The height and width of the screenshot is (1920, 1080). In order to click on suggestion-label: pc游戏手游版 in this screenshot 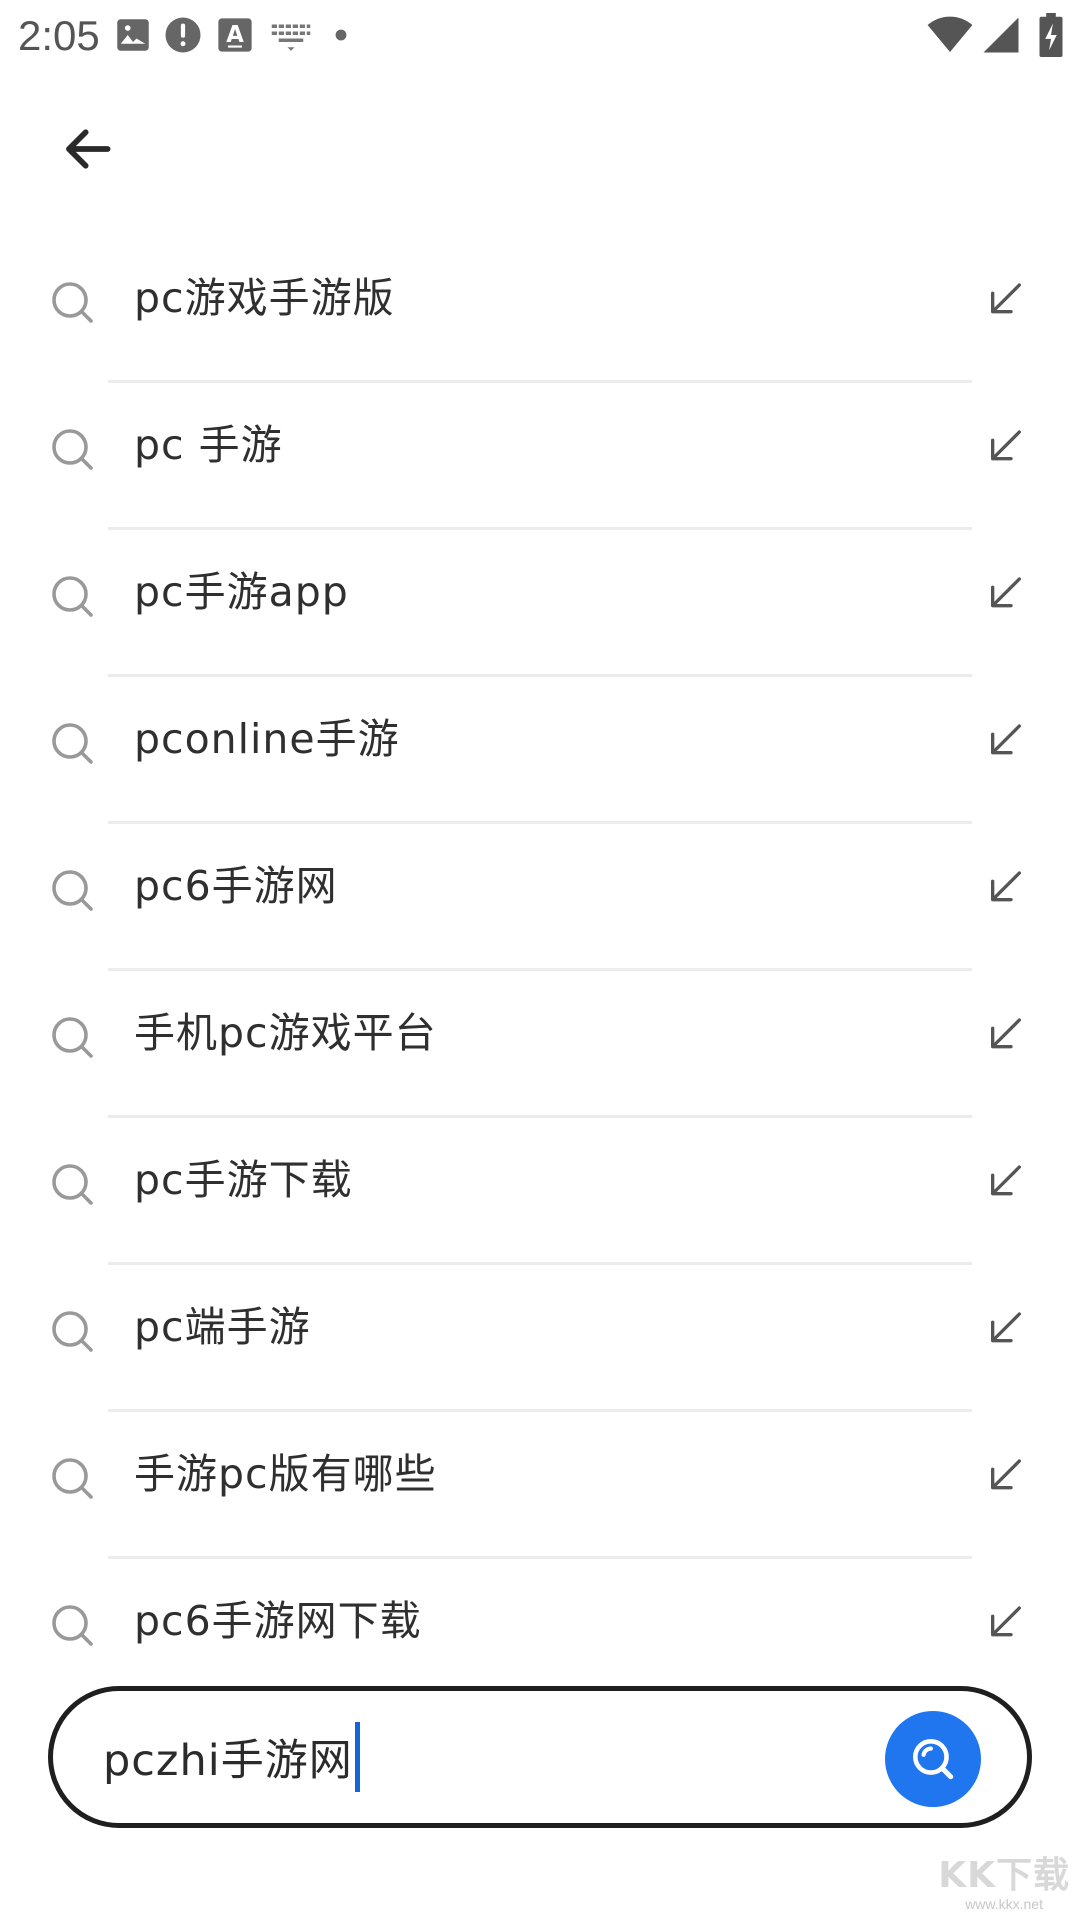, I will do `click(264, 298)`.